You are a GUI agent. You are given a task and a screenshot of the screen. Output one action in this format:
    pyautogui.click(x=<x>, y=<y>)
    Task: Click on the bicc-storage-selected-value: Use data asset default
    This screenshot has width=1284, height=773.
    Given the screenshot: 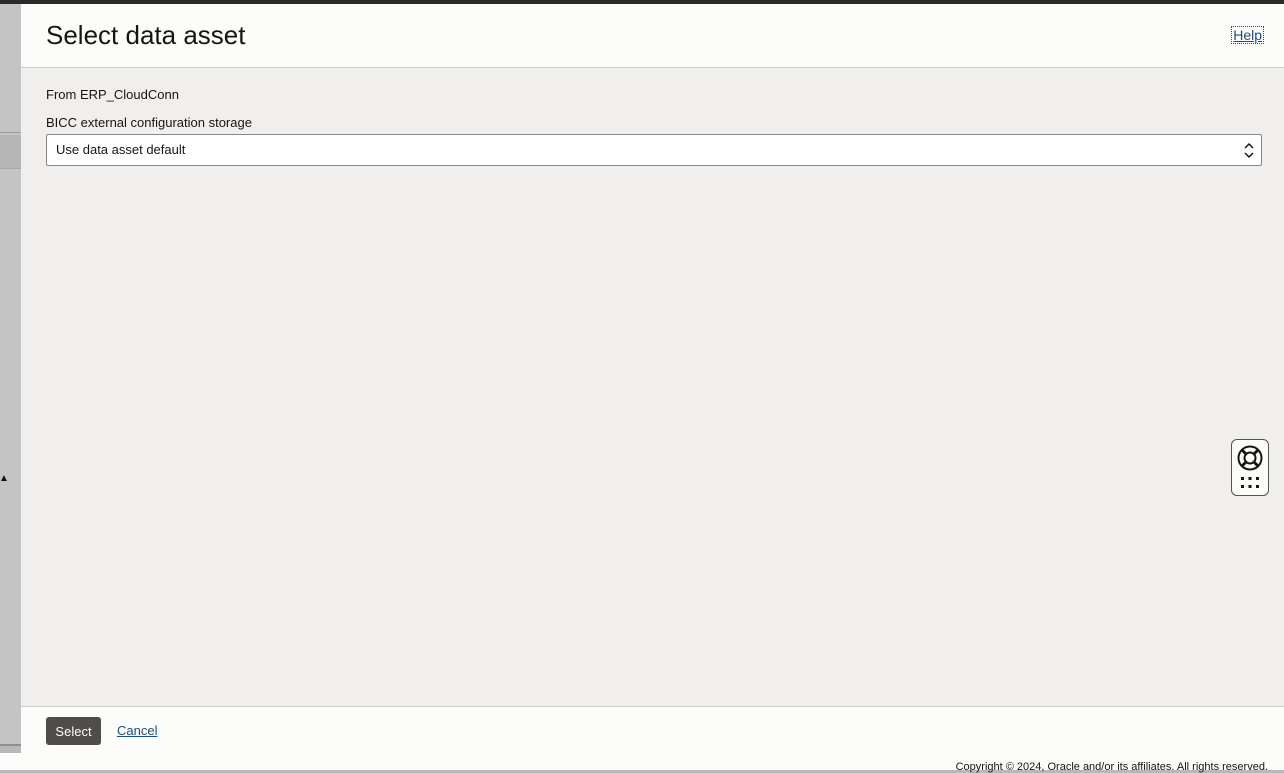 What is the action you would take?
    pyautogui.click(x=121, y=149)
    